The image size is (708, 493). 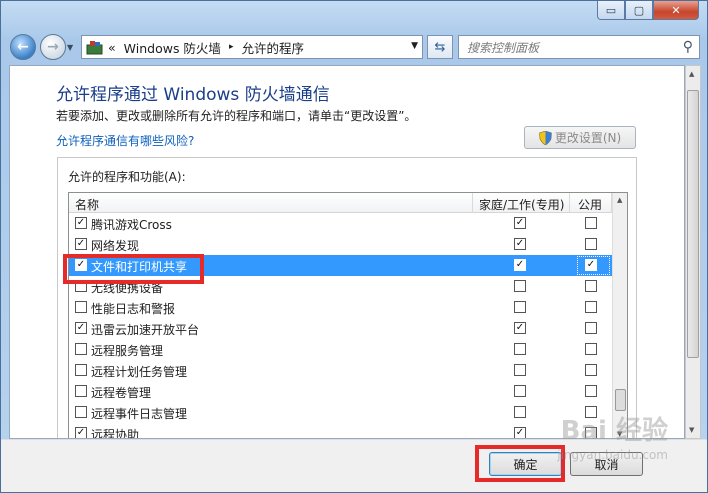 I want to click on back-arrow-icon: ←, so click(x=23, y=47).